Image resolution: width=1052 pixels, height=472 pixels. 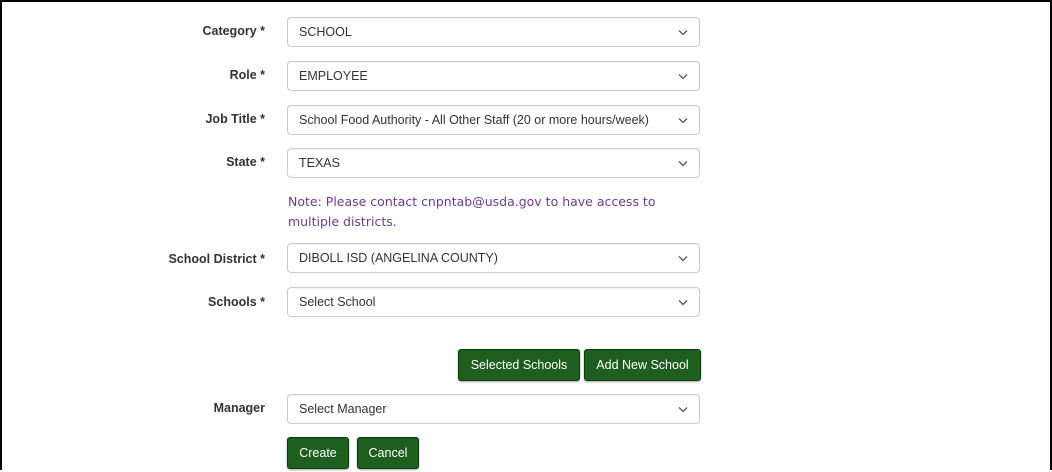 I want to click on state-value: TEXAS, so click(x=319, y=163).